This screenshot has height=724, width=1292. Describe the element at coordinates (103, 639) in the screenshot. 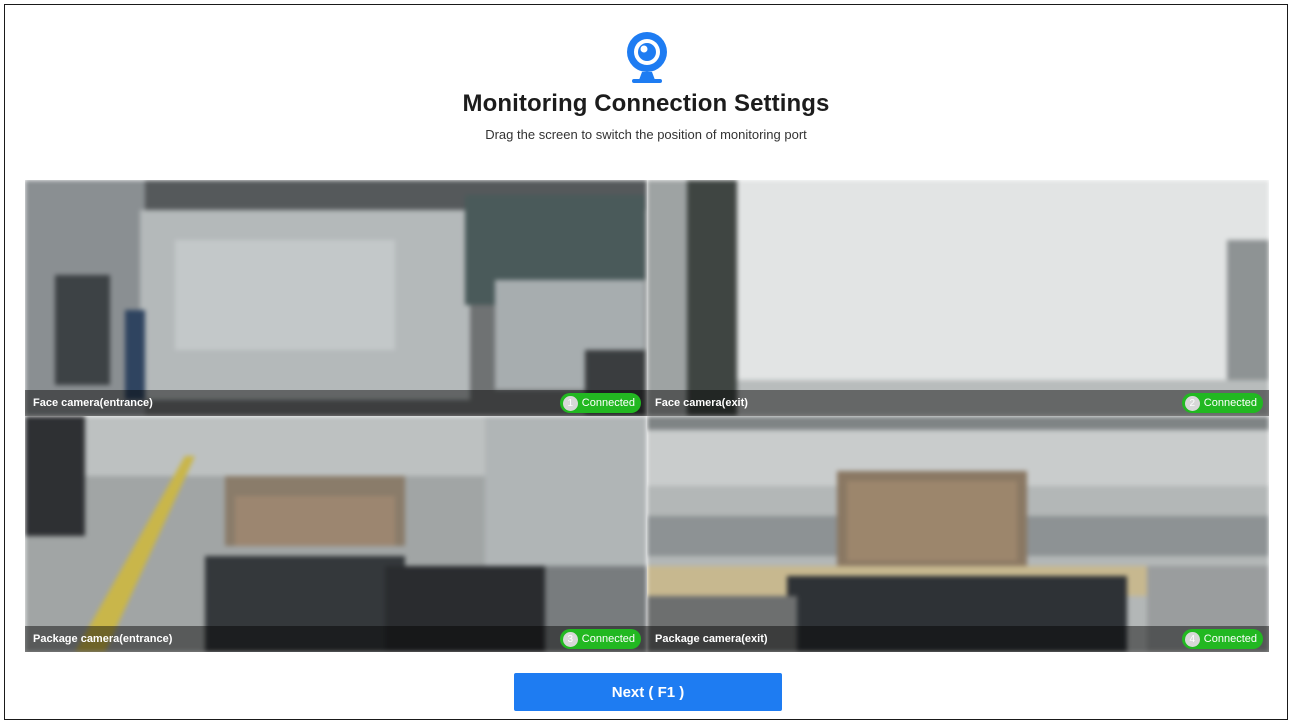

I see `camera-name: Package camera(entrance)` at that location.